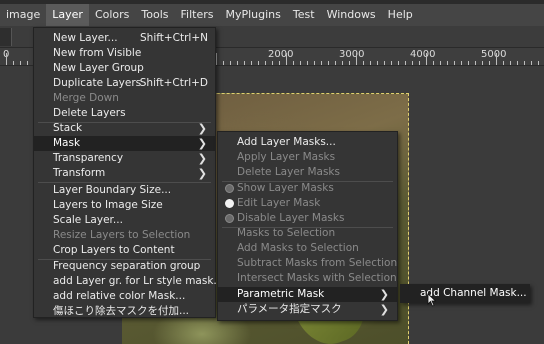 The image size is (544, 344). What do you see at coordinates (23, 15) in the screenshot?
I see `menu-image: image` at bounding box center [23, 15].